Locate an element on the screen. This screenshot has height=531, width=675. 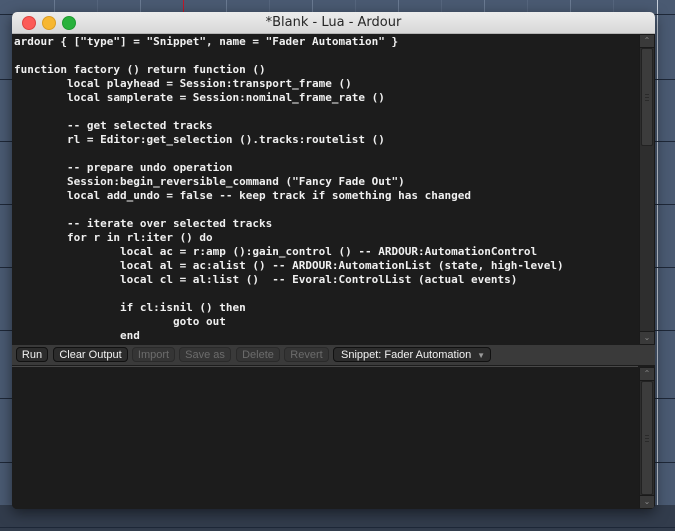
code-line: -- get selected tracks is located at coordinates (113, 125).